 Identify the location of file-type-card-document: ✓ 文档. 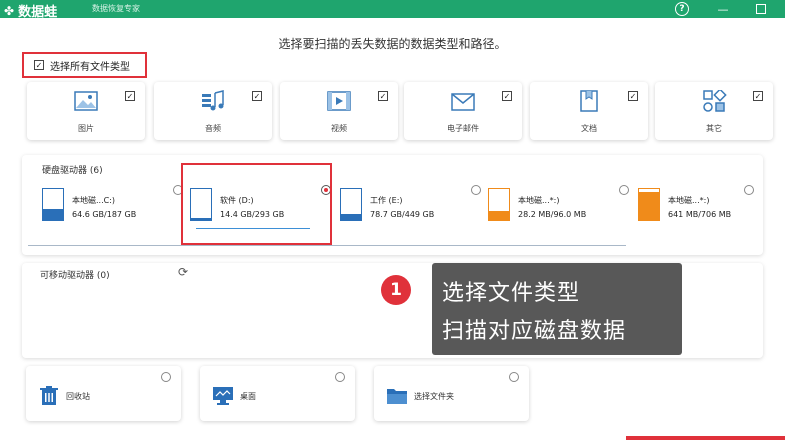
(589, 111).